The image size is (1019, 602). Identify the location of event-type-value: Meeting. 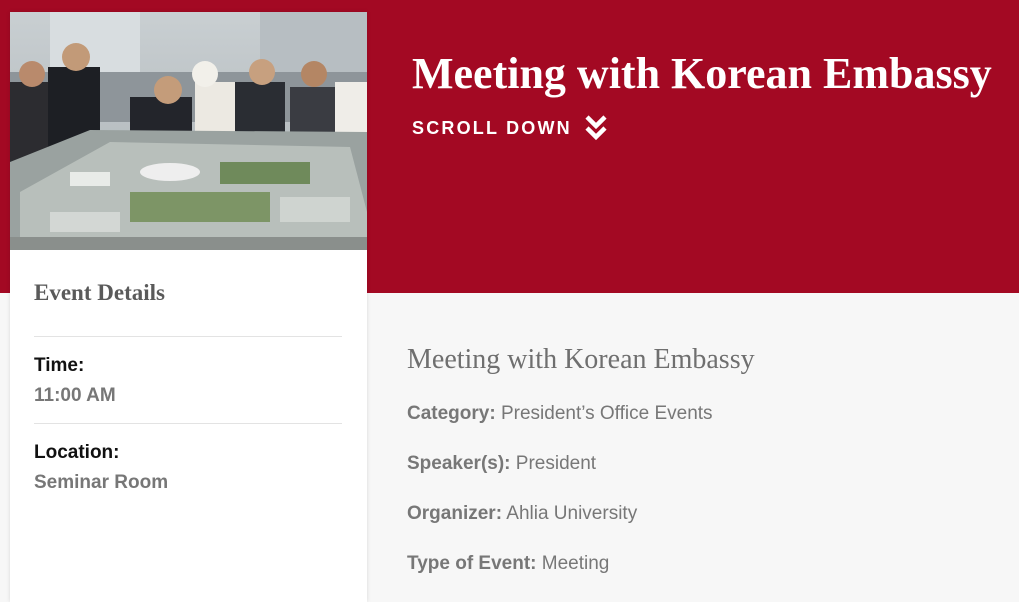
(575, 563).